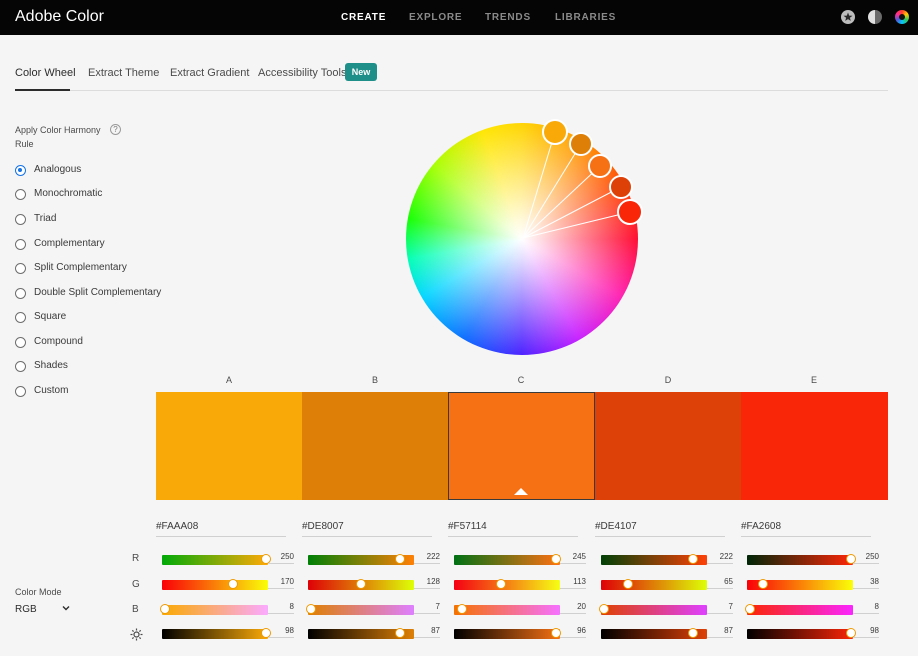 The height and width of the screenshot is (656, 918). What do you see at coordinates (115, 129) in the screenshot?
I see `help-icon: ?` at bounding box center [115, 129].